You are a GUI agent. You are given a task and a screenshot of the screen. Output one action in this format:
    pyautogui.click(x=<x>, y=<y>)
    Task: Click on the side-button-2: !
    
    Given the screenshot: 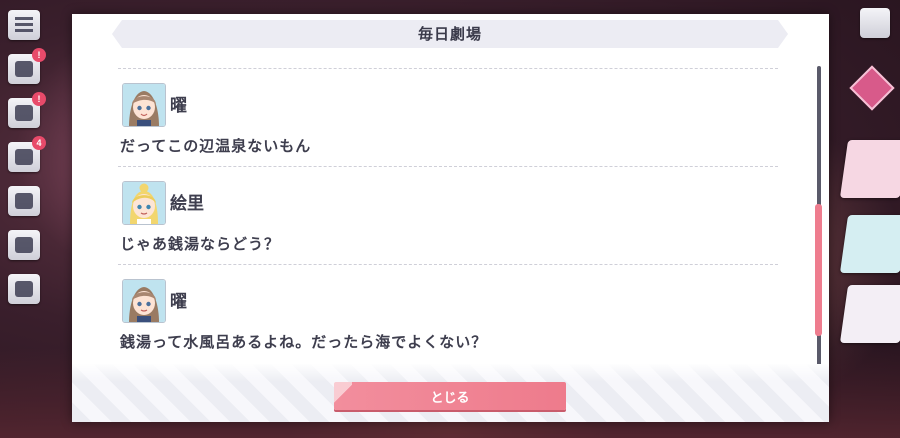 What is the action you would take?
    pyautogui.click(x=27, y=110)
    